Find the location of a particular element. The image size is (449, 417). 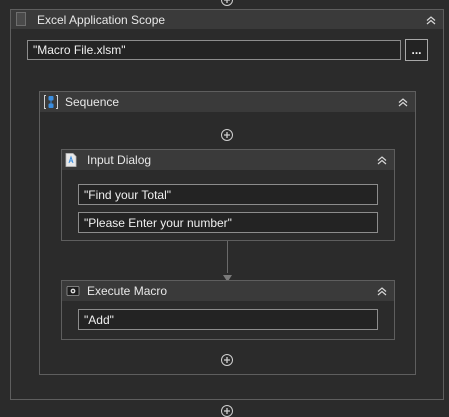

input-dialog-title: Input Dialog is located at coordinates (119, 160).